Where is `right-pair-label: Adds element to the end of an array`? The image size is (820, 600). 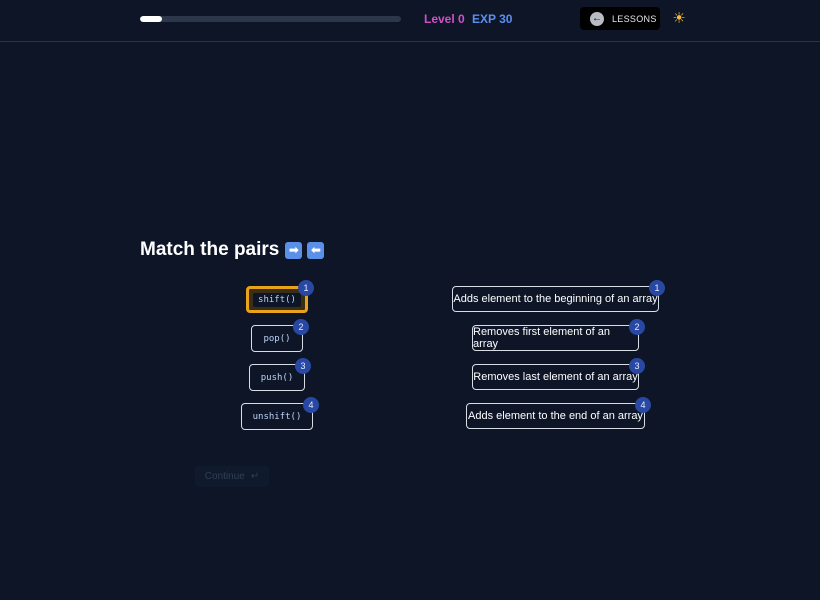
right-pair-label: Adds element to the end of an array is located at coordinates (555, 416).